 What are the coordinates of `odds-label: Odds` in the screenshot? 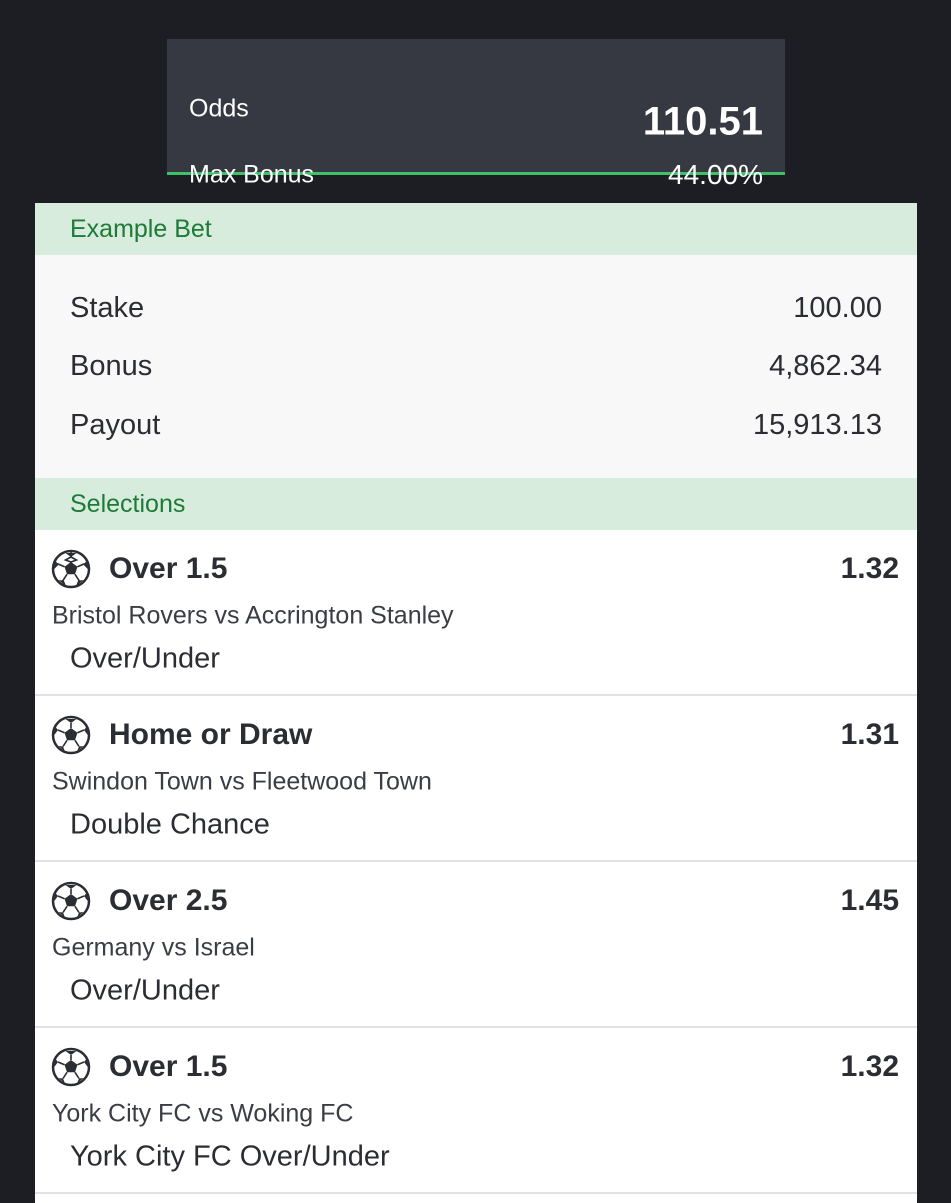 It's located at (219, 108).